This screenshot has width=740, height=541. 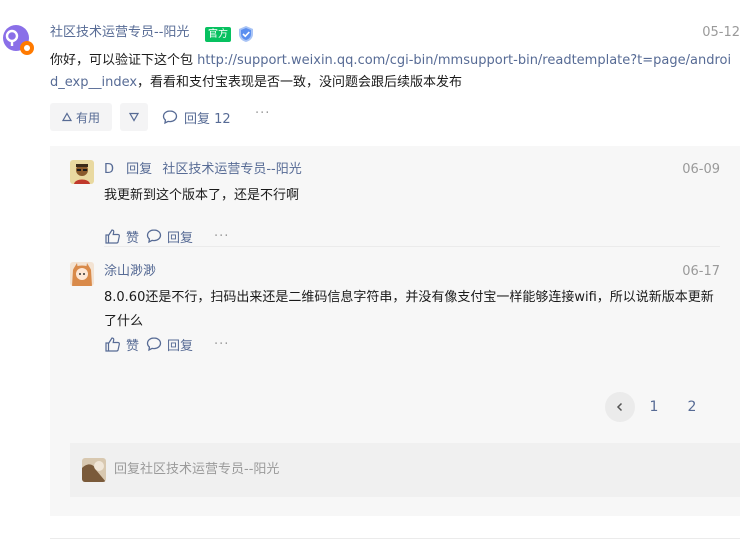 I want to click on useful-button: 有用, so click(x=81, y=117).